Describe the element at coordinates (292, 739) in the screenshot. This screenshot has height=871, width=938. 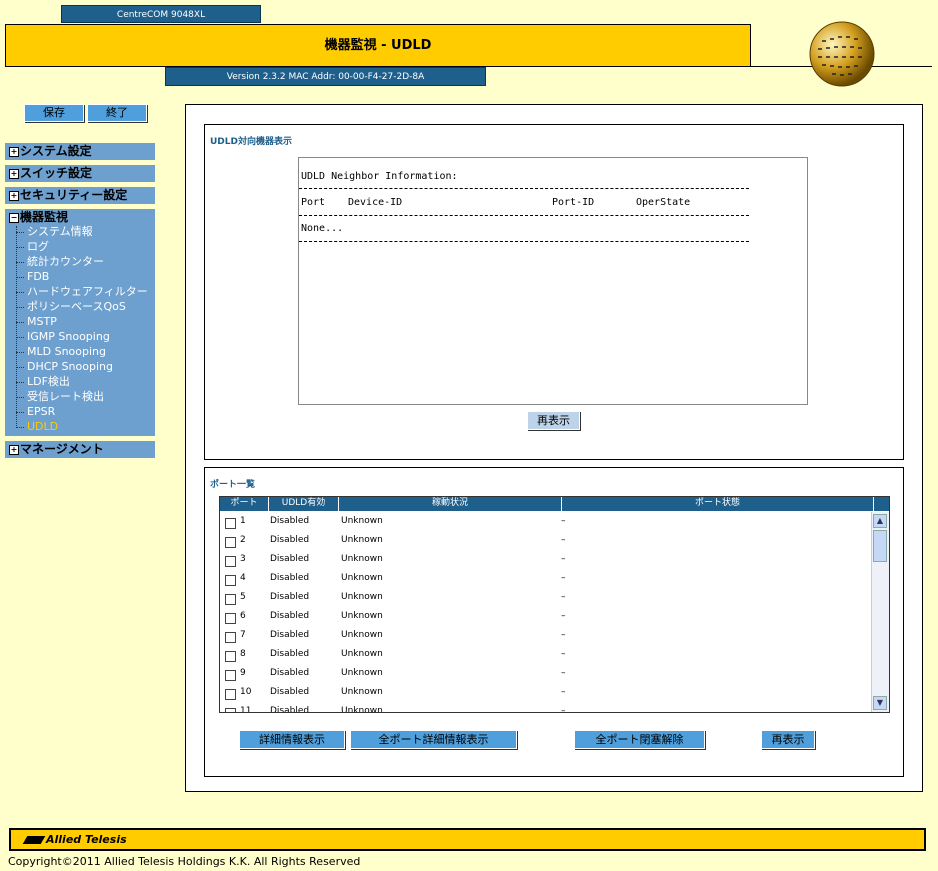
I see `detail-info-button: 詳細情報表示` at that location.